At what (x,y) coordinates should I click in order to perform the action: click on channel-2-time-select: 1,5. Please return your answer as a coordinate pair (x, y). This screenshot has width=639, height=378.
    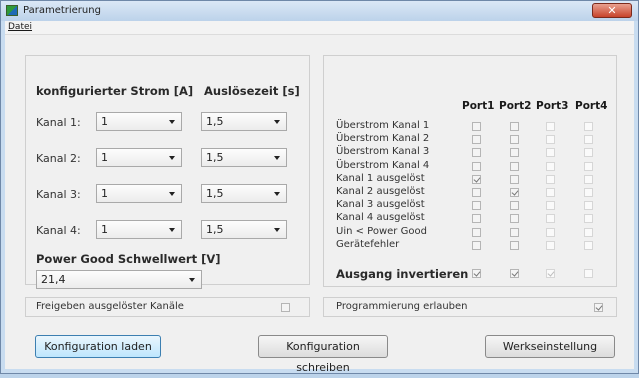
    Looking at the image, I should click on (244, 157).